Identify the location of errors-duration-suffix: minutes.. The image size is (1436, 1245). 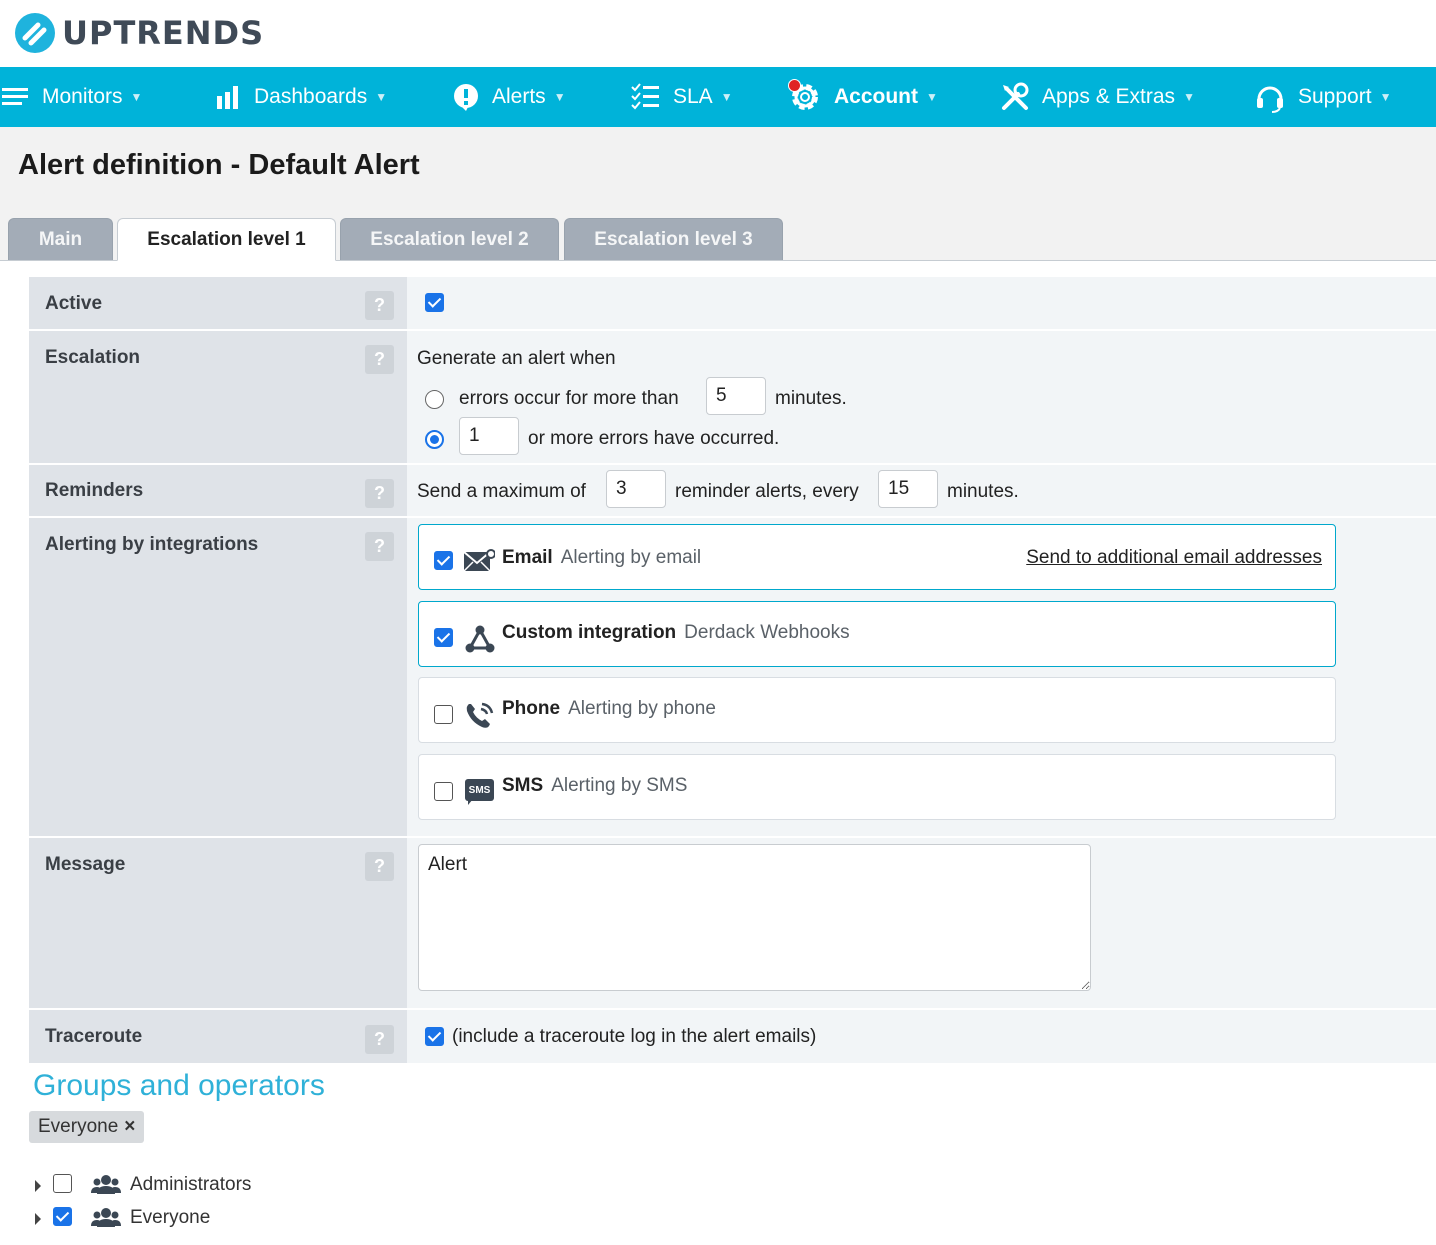
(811, 398).